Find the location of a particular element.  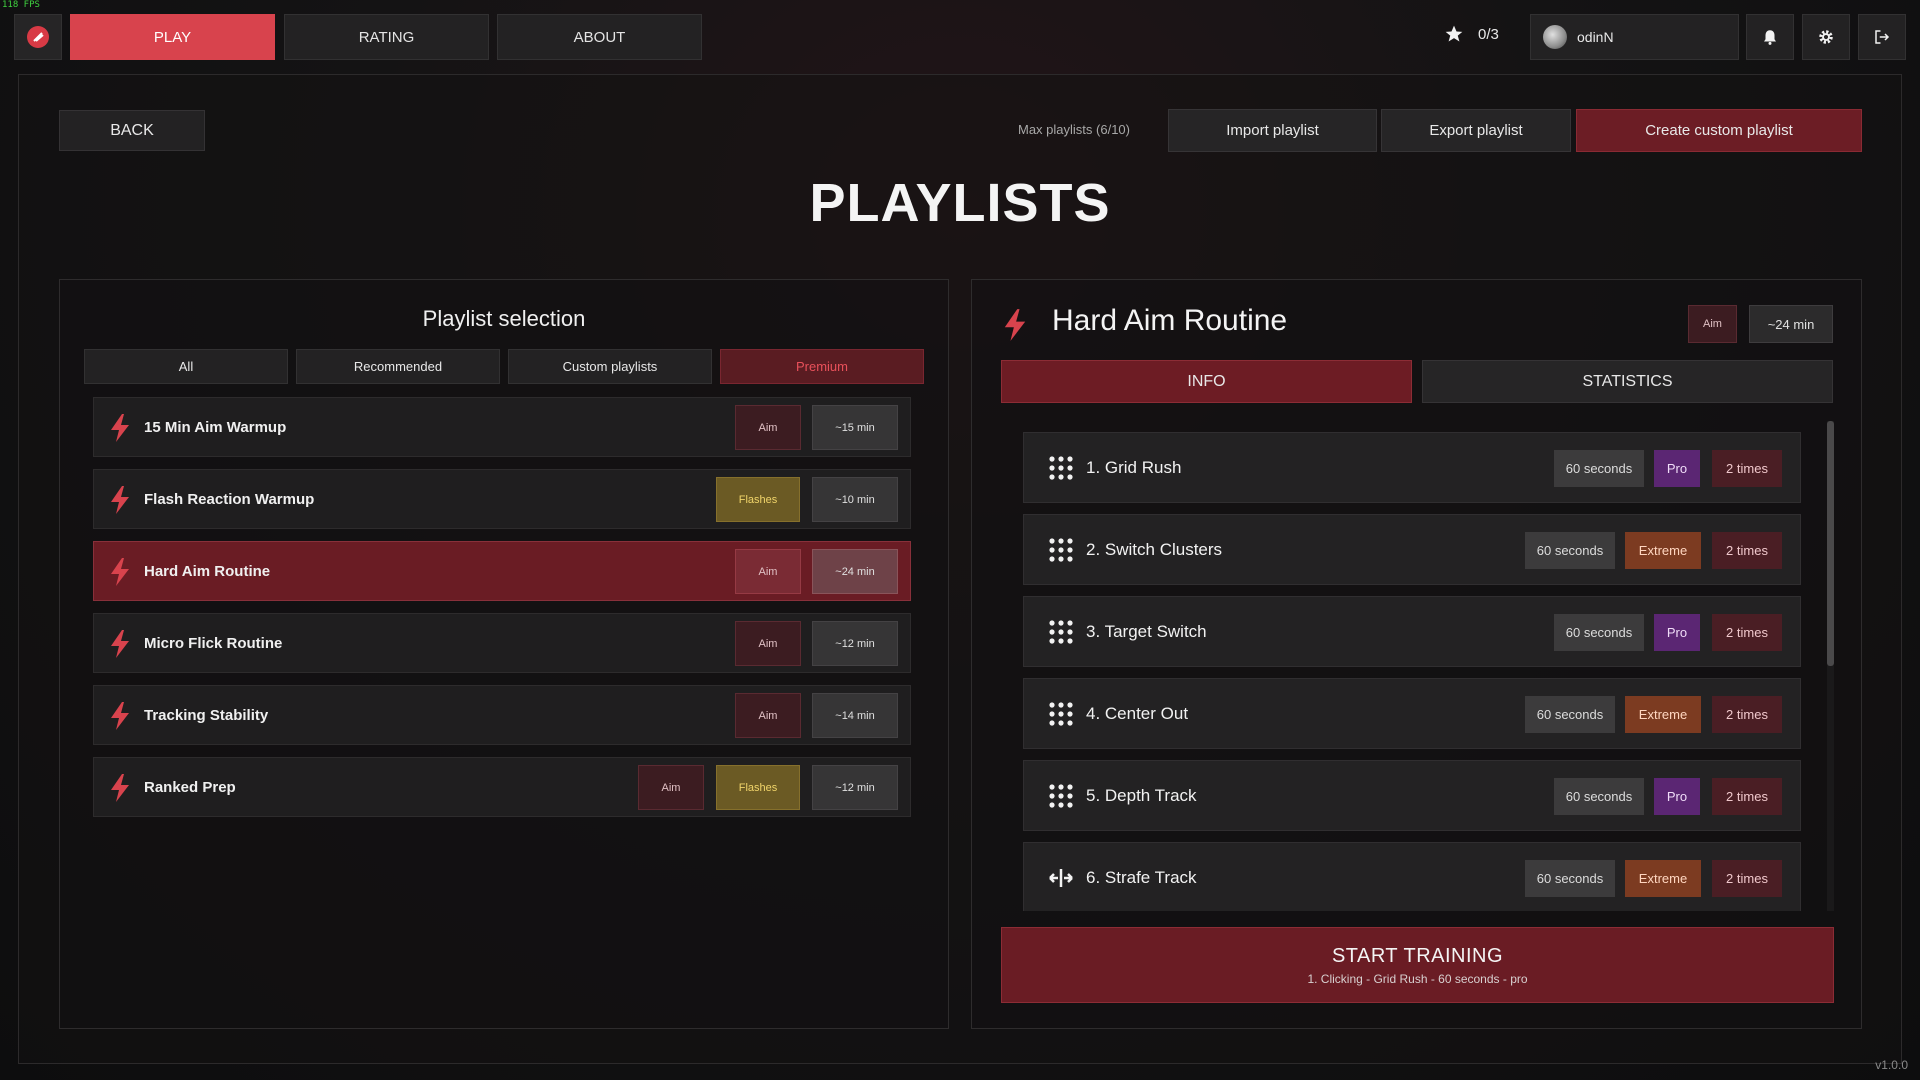

task-row: 5. Depth Track 60 seconds Pro 2 times is located at coordinates (1412, 795).